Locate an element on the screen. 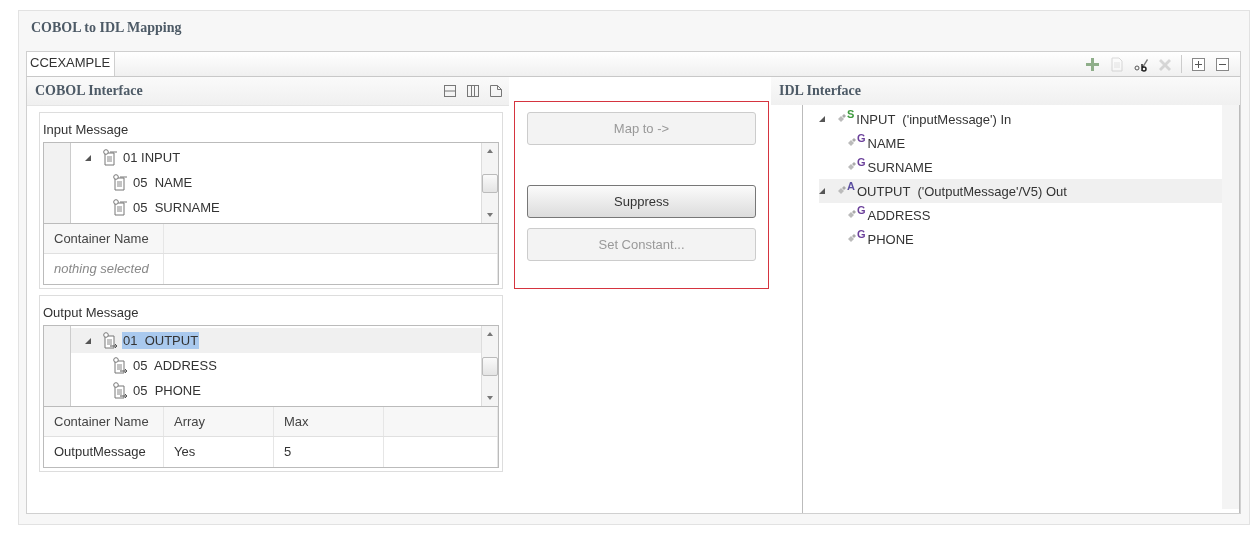  maximize-icon is located at coordinates (496, 91).